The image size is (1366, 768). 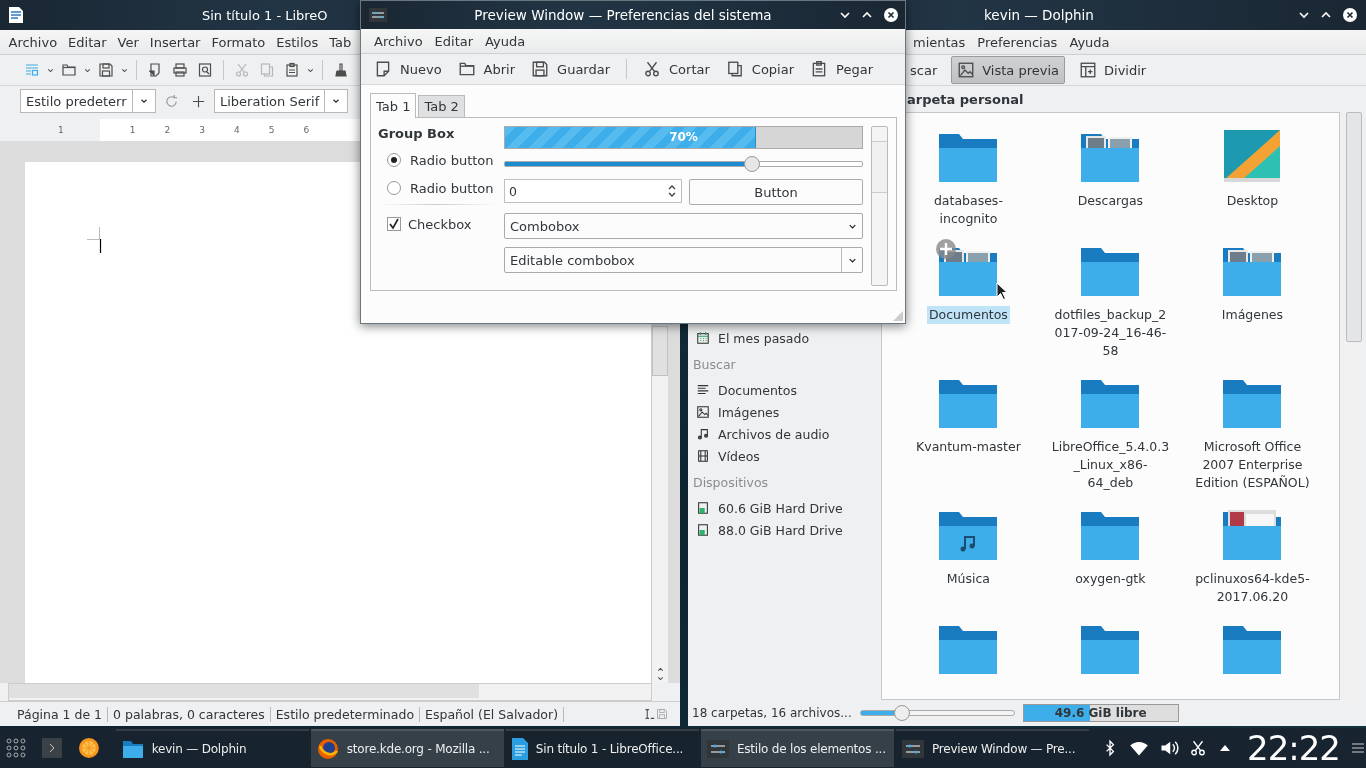 I want to click on file-item: Desktop, so click(x=1252, y=178).